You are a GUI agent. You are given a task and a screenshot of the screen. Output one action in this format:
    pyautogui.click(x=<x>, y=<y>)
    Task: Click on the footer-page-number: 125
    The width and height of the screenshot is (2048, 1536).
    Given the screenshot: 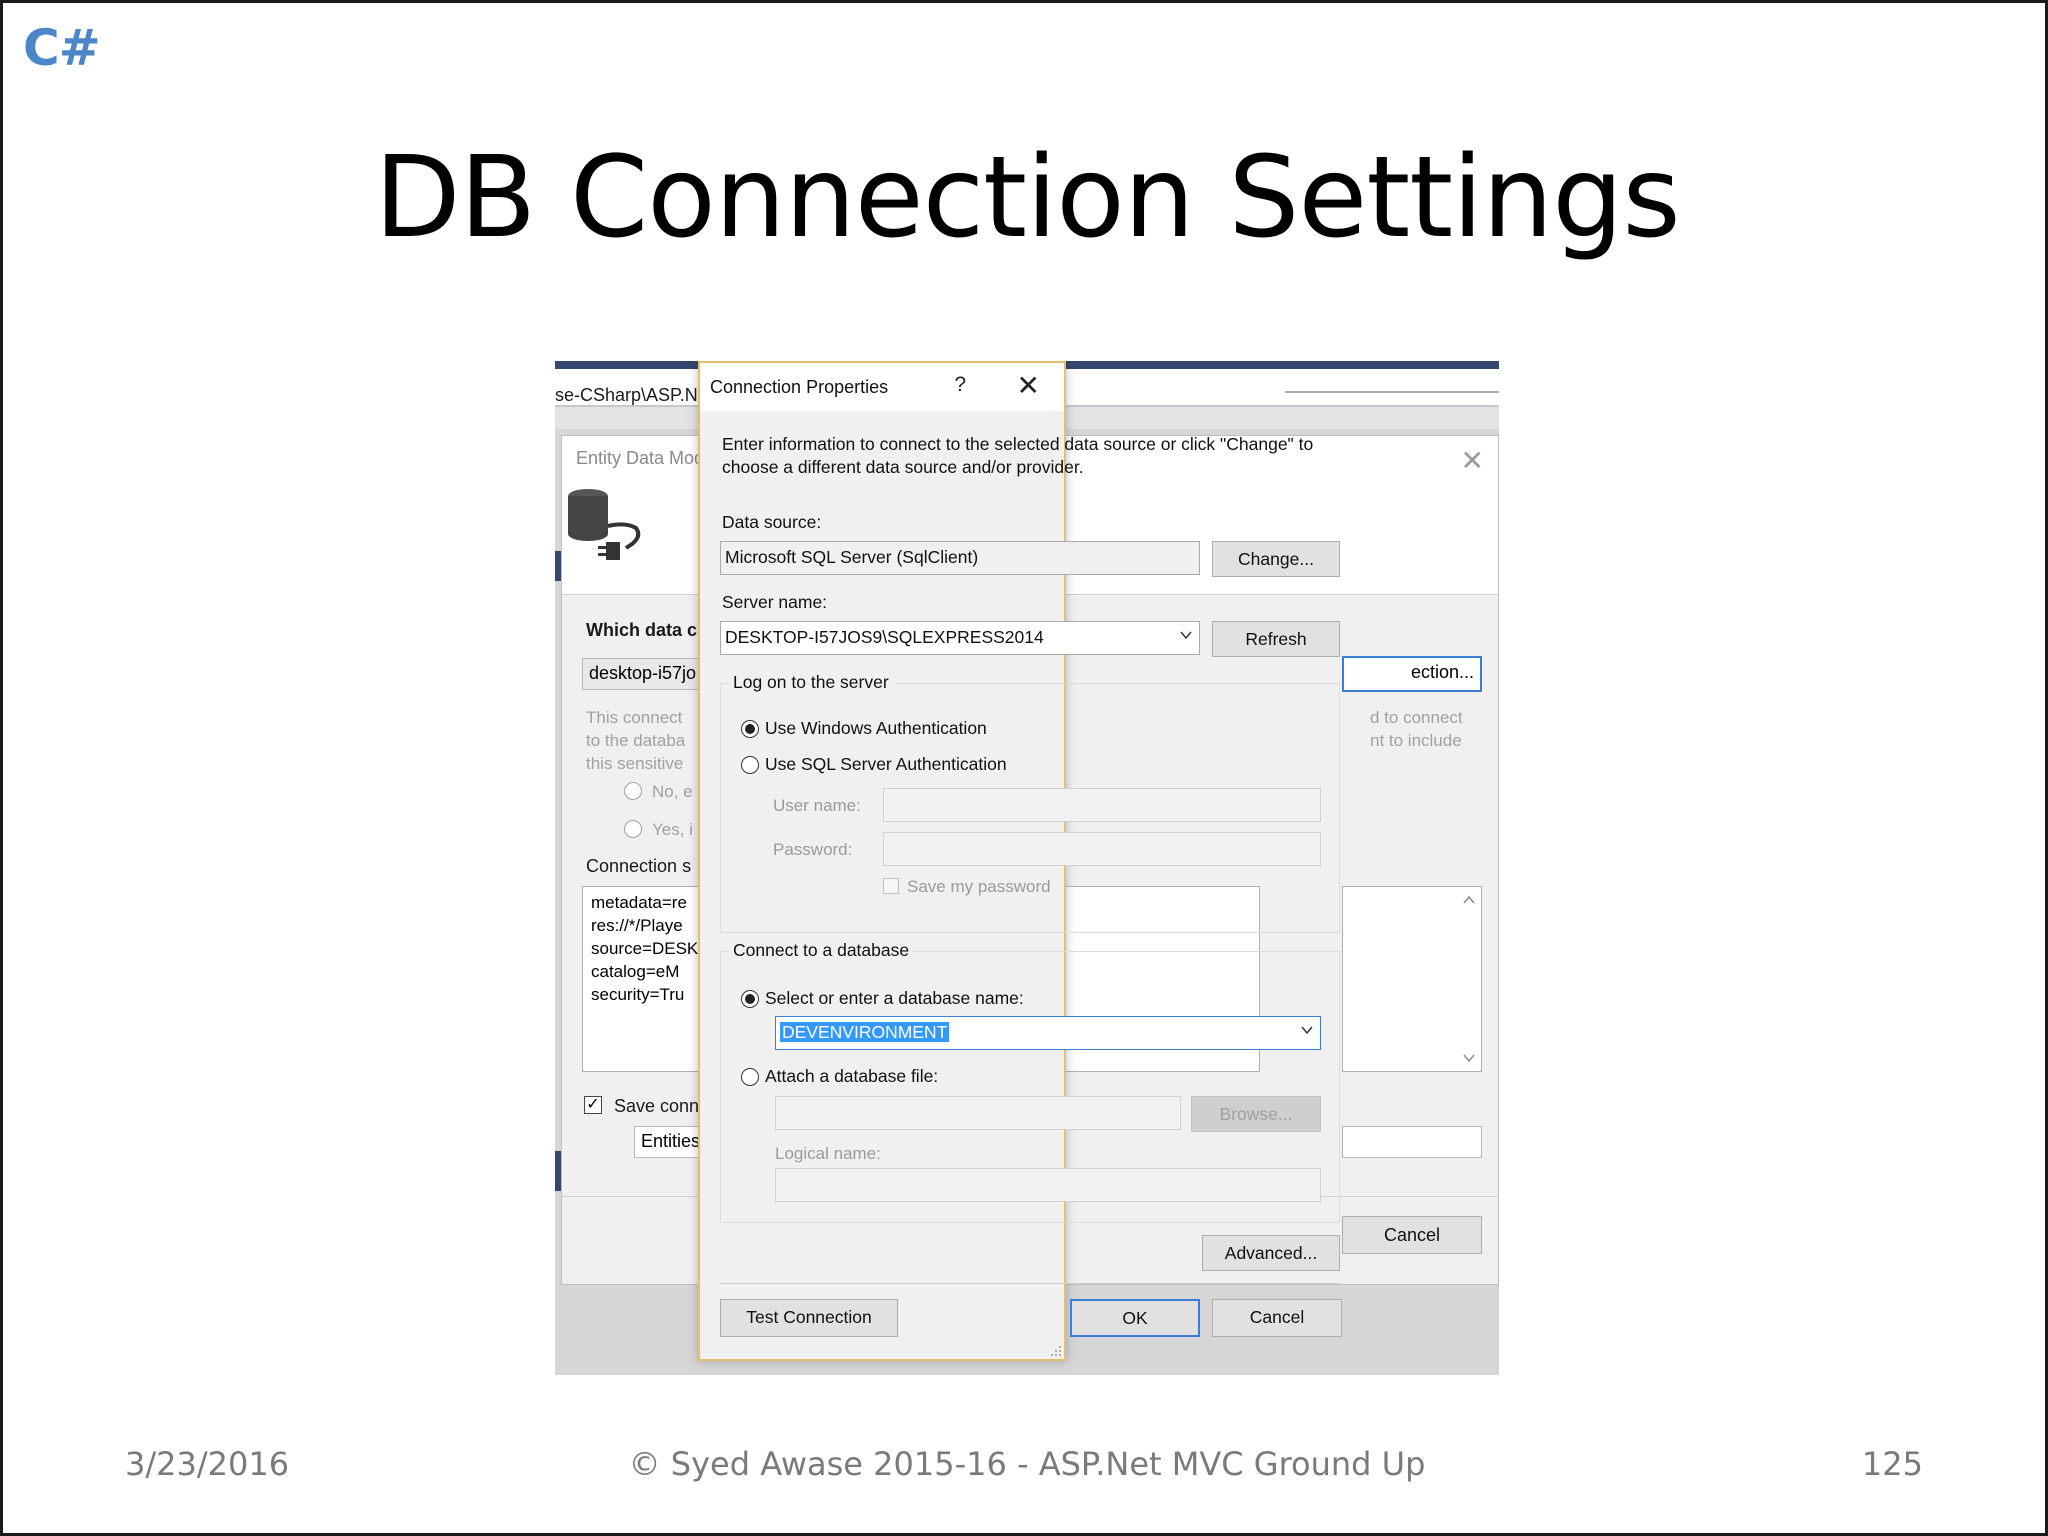 What is the action you would take?
    pyautogui.click(x=1892, y=1464)
    